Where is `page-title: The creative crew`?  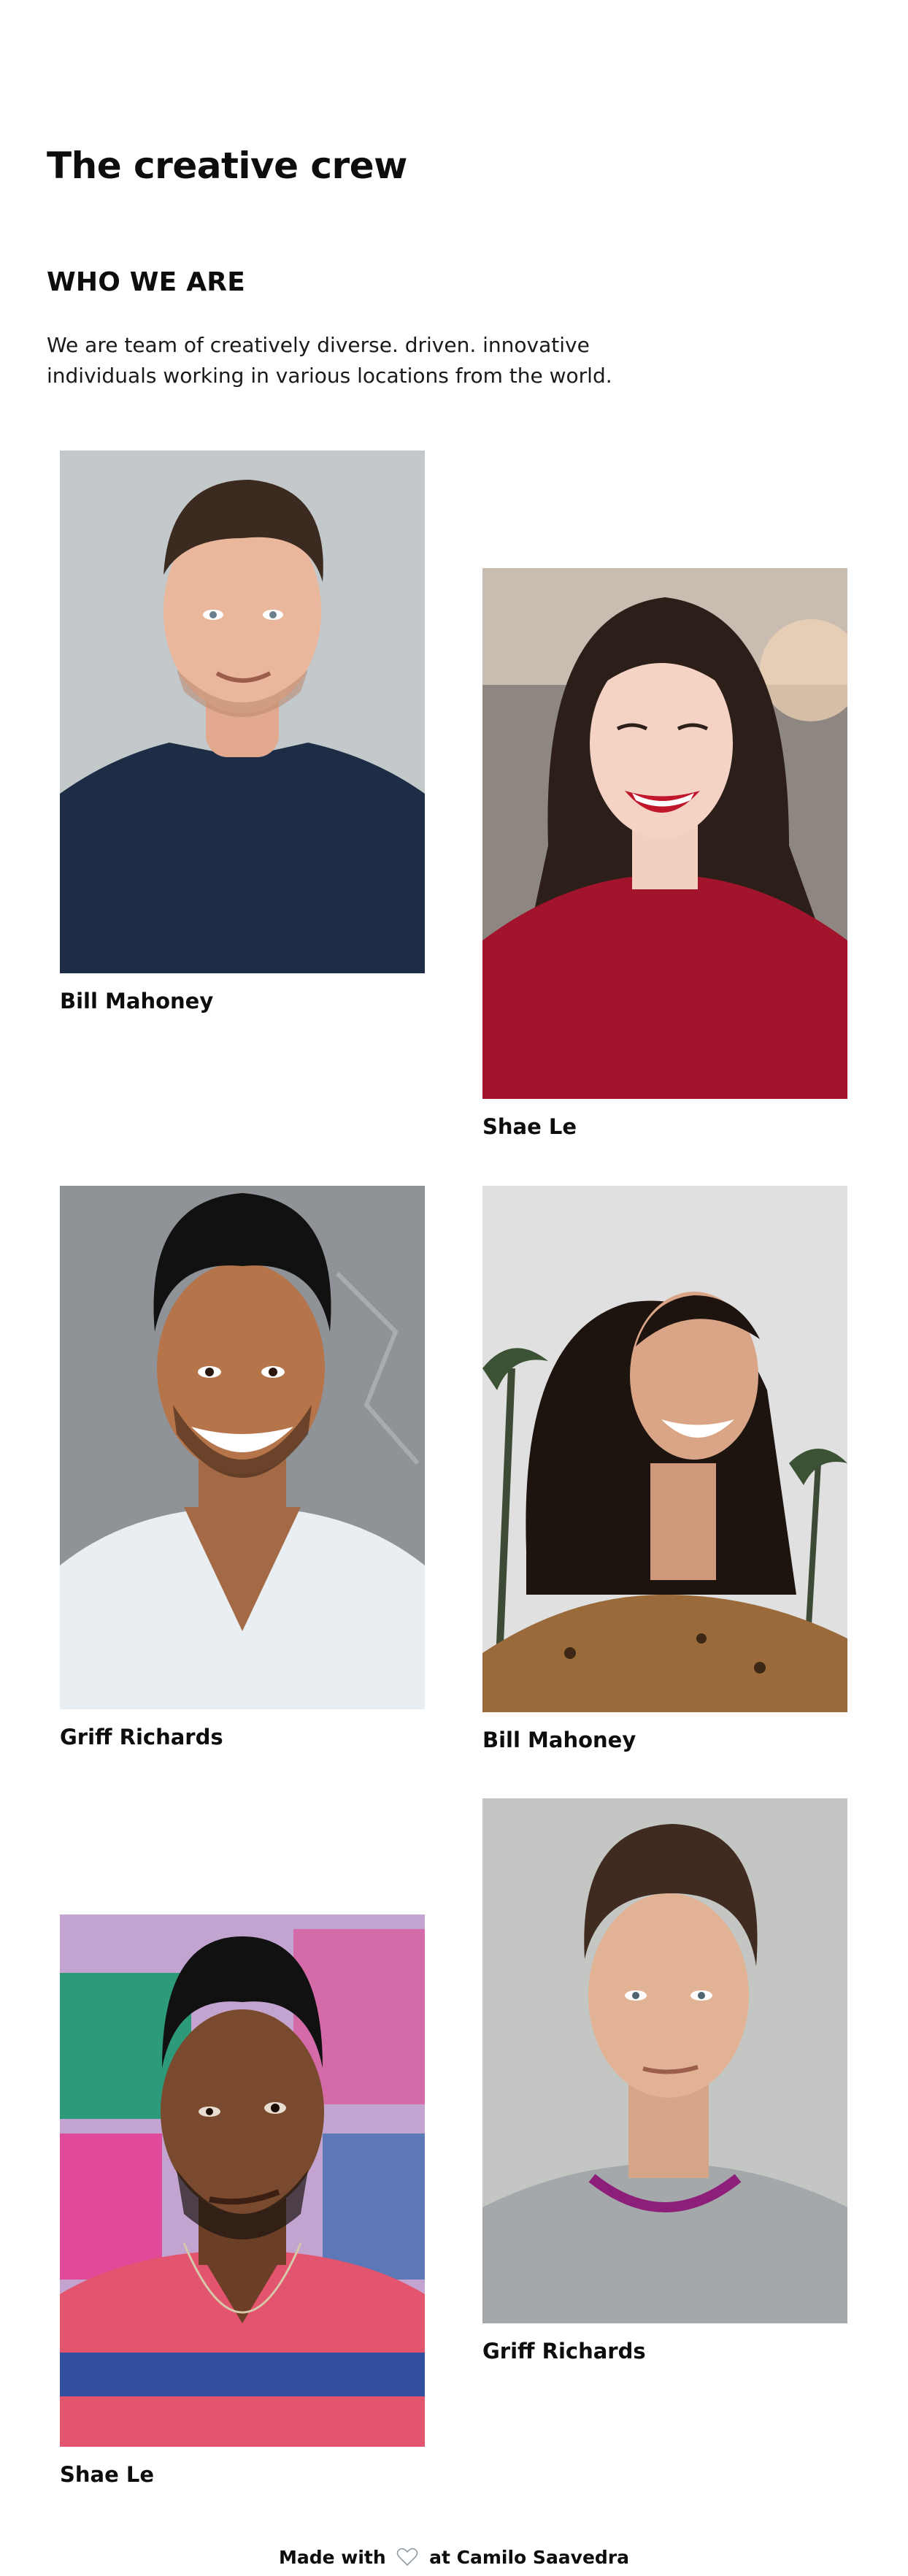 page-title: The creative crew is located at coordinates (227, 166).